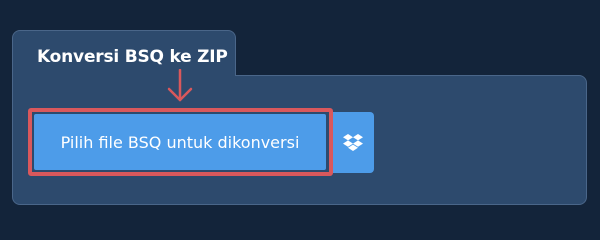  Describe the element at coordinates (124, 75) in the screenshot. I see `tab-panel-joint` at that location.